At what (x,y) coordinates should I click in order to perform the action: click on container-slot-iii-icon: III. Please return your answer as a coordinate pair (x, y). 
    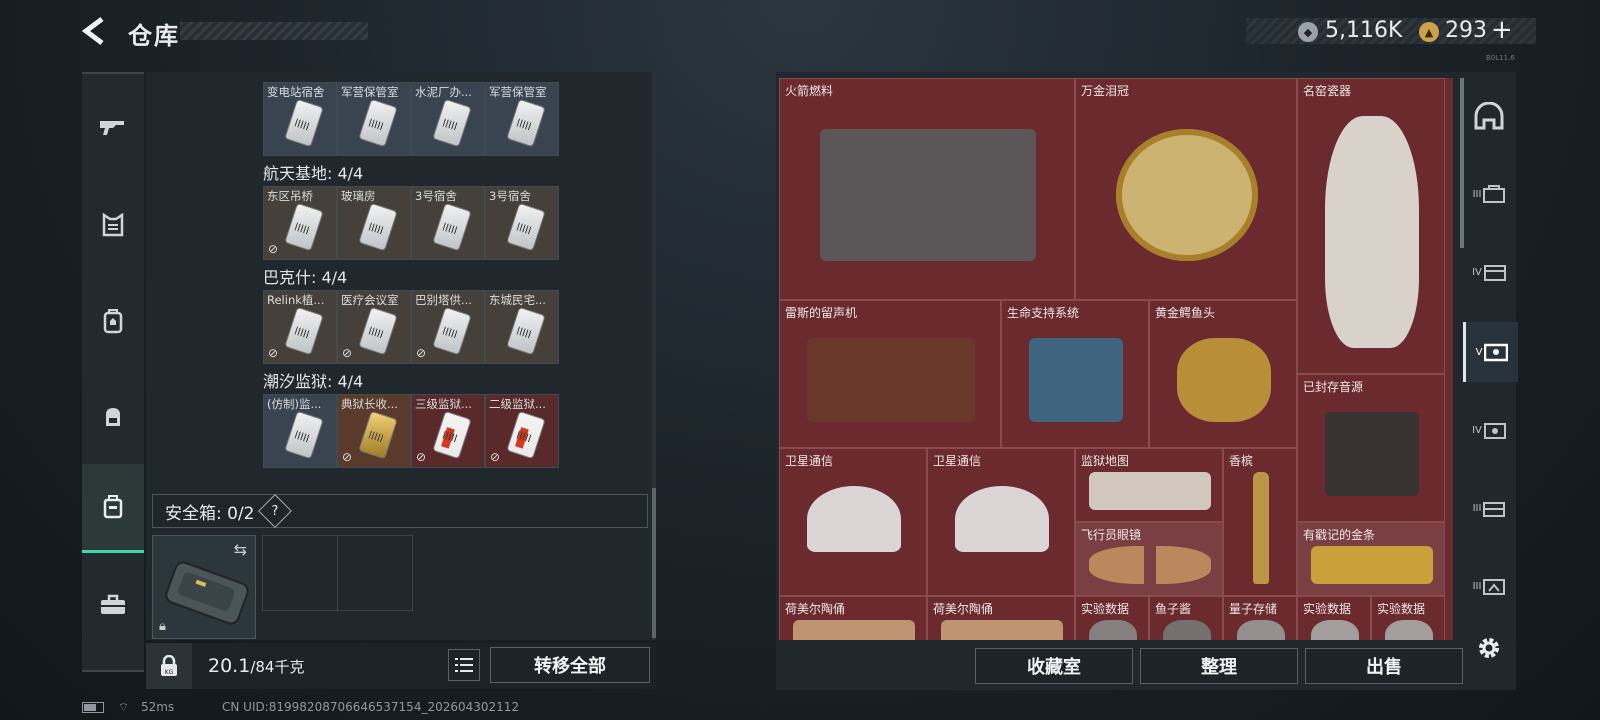
    Looking at the image, I should click on (1489, 194).